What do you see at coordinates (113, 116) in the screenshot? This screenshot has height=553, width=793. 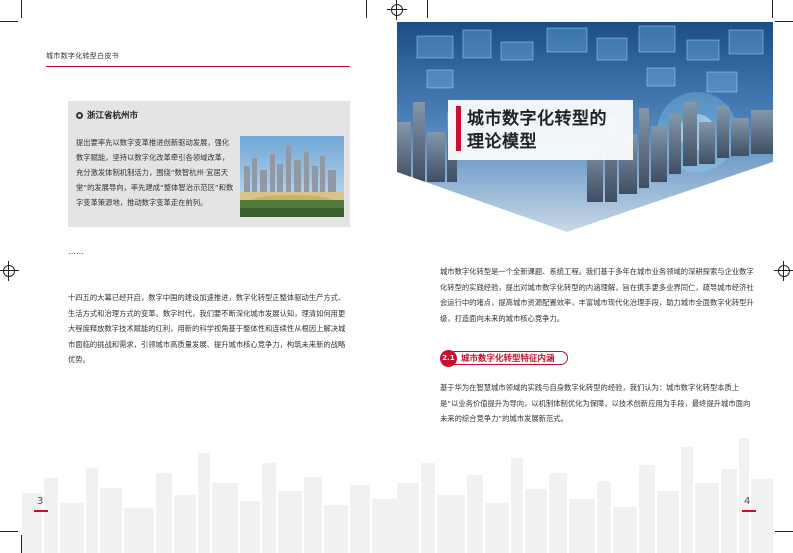 I see `case-study-title-text: 浙江省杭州市` at bounding box center [113, 116].